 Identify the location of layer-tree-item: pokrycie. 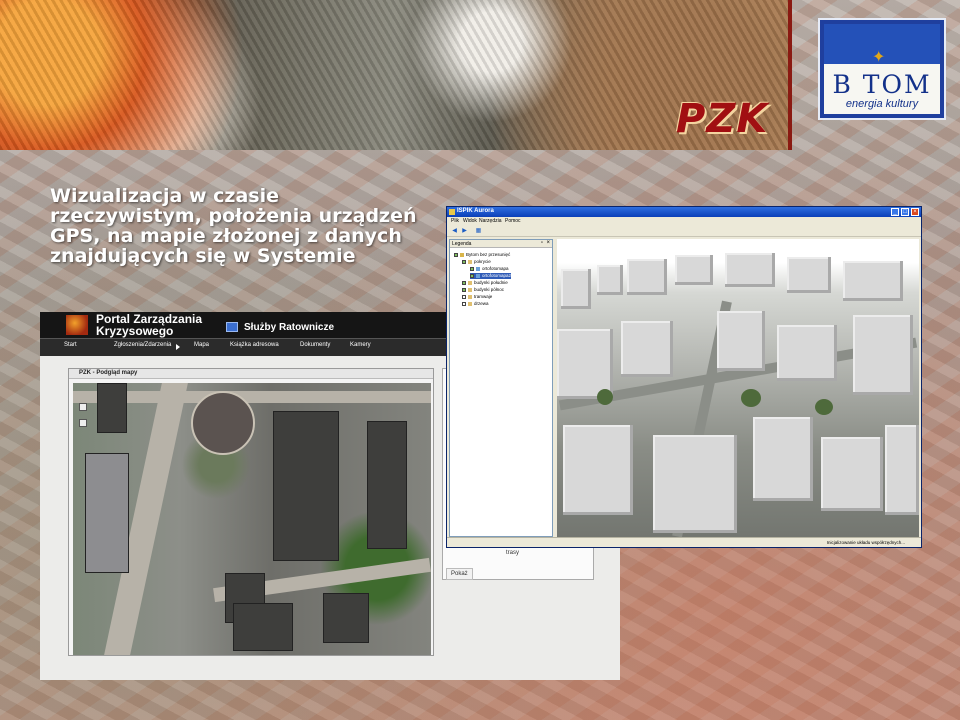
(476, 262).